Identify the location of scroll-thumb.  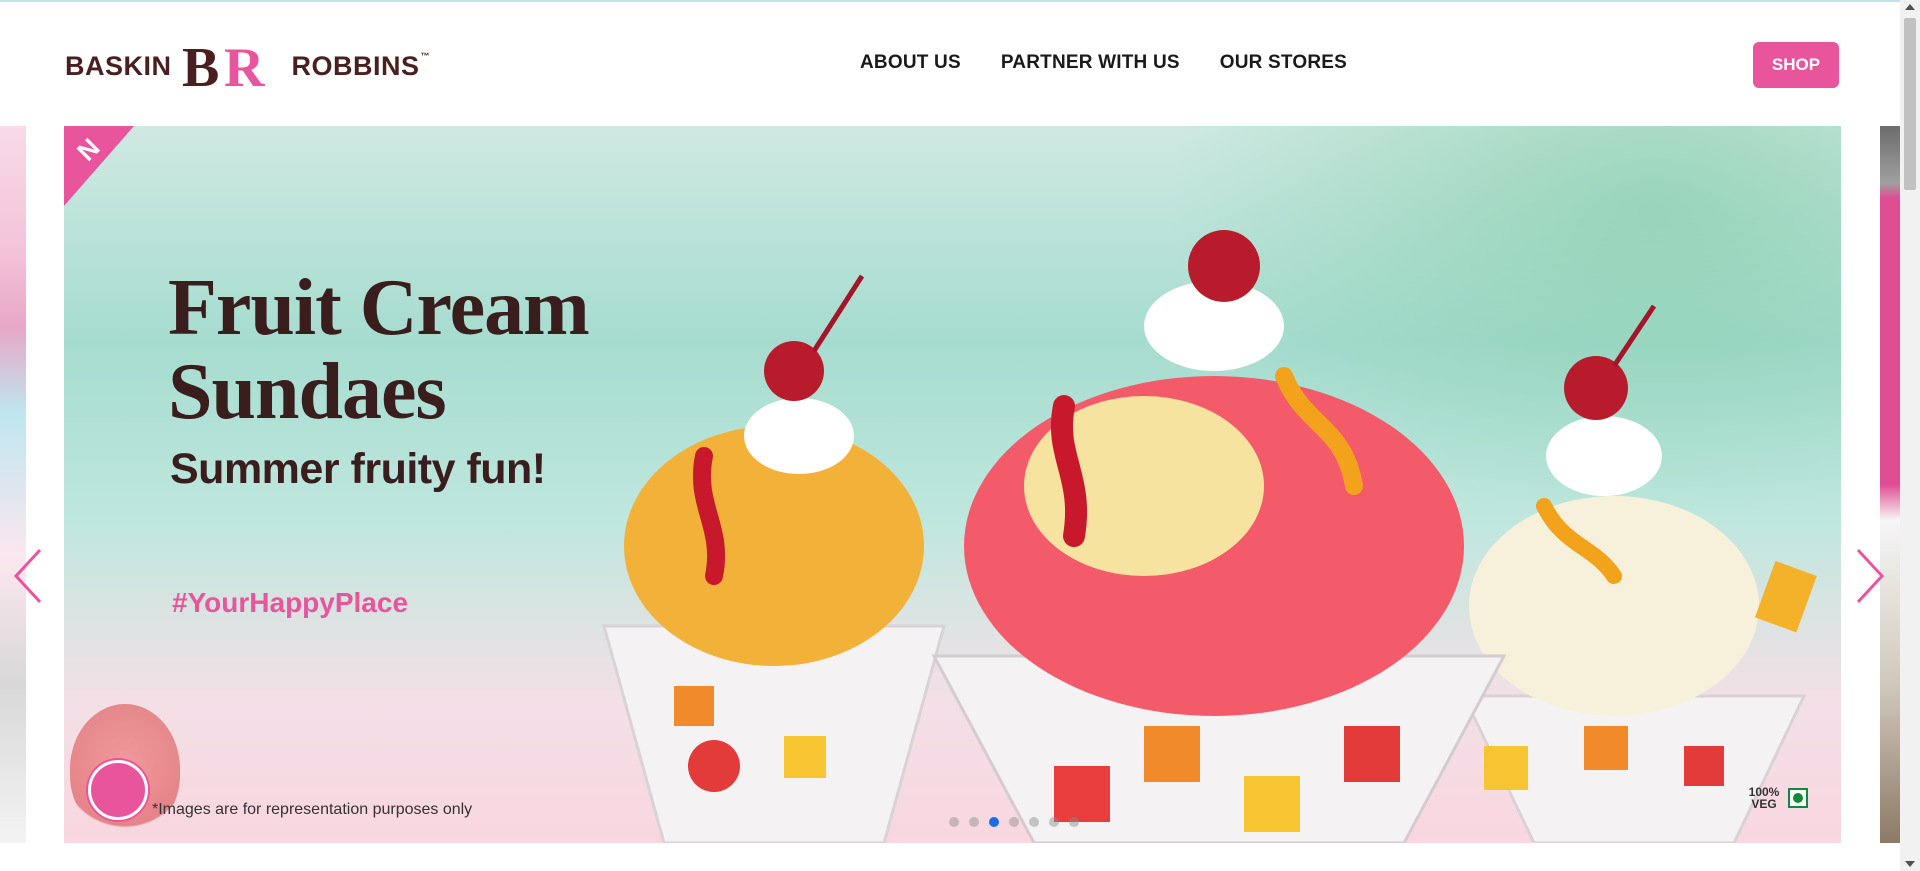
(1910, 104).